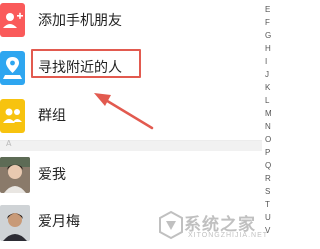  What do you see at coordinates (268, 35) in the screenshot?
I see `index-letter: G` at bounding box center [268, 35].